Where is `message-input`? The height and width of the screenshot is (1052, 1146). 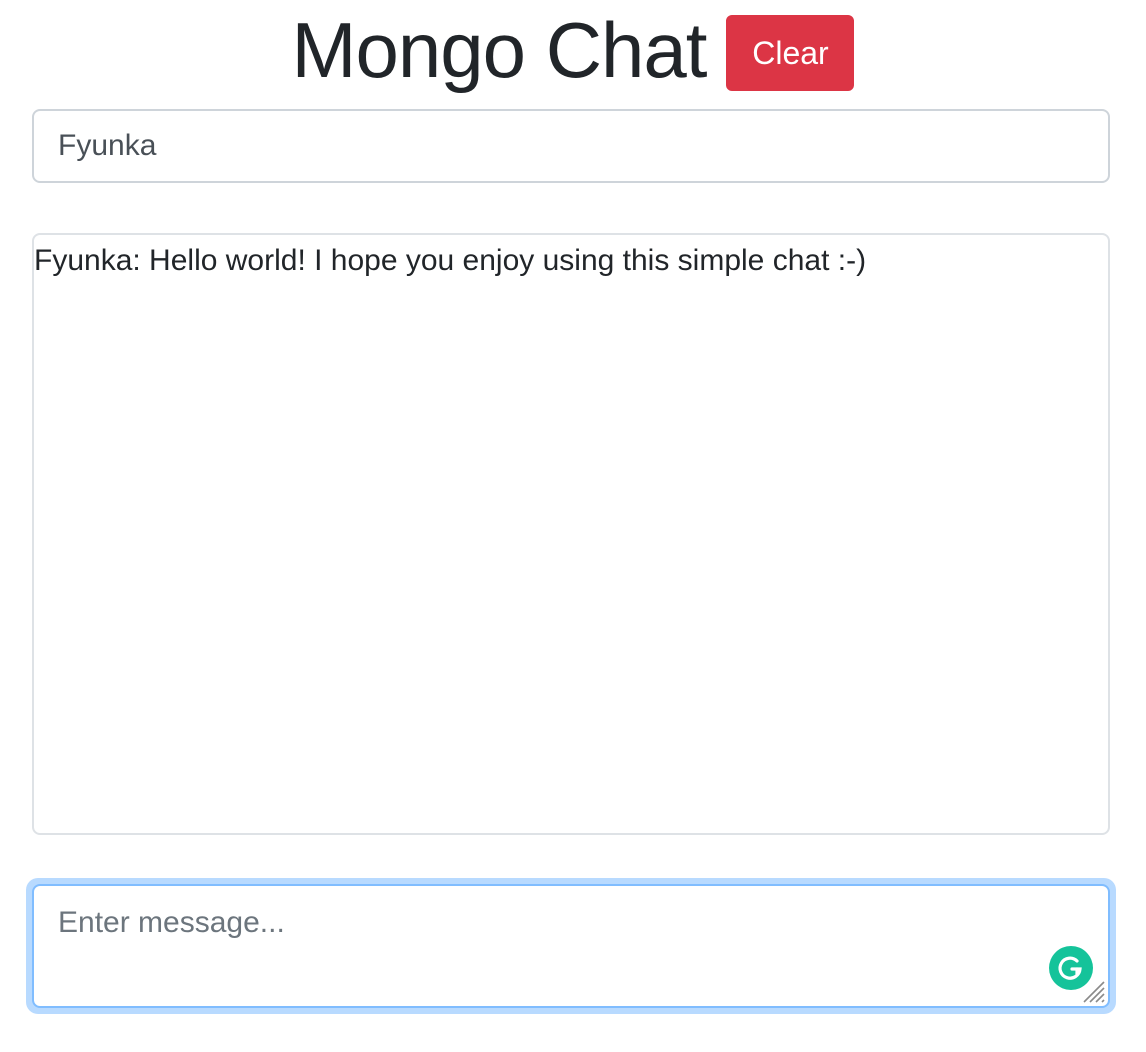 message-input is located at coordinates (571, 946).